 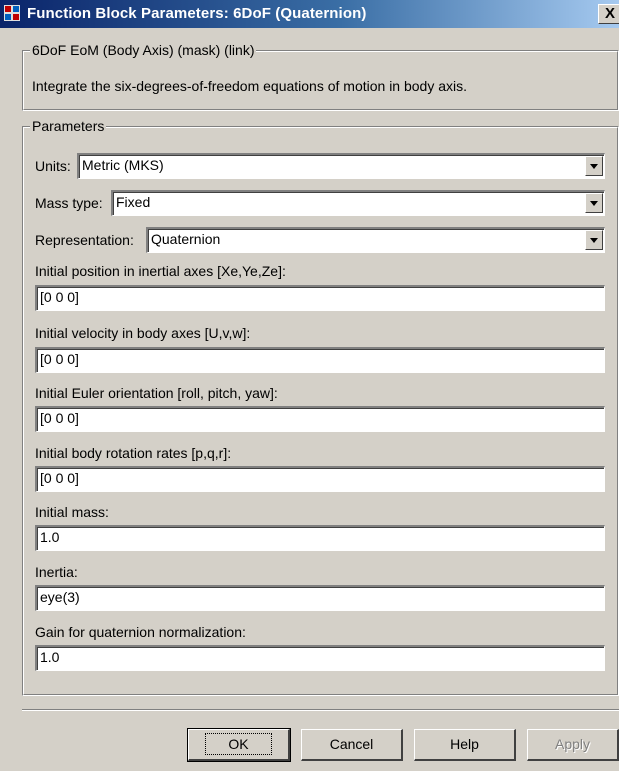 What do you see at coordinates (608, 14) in the screenshot?
I see `close-button: X` at bounding box center [608, 14].